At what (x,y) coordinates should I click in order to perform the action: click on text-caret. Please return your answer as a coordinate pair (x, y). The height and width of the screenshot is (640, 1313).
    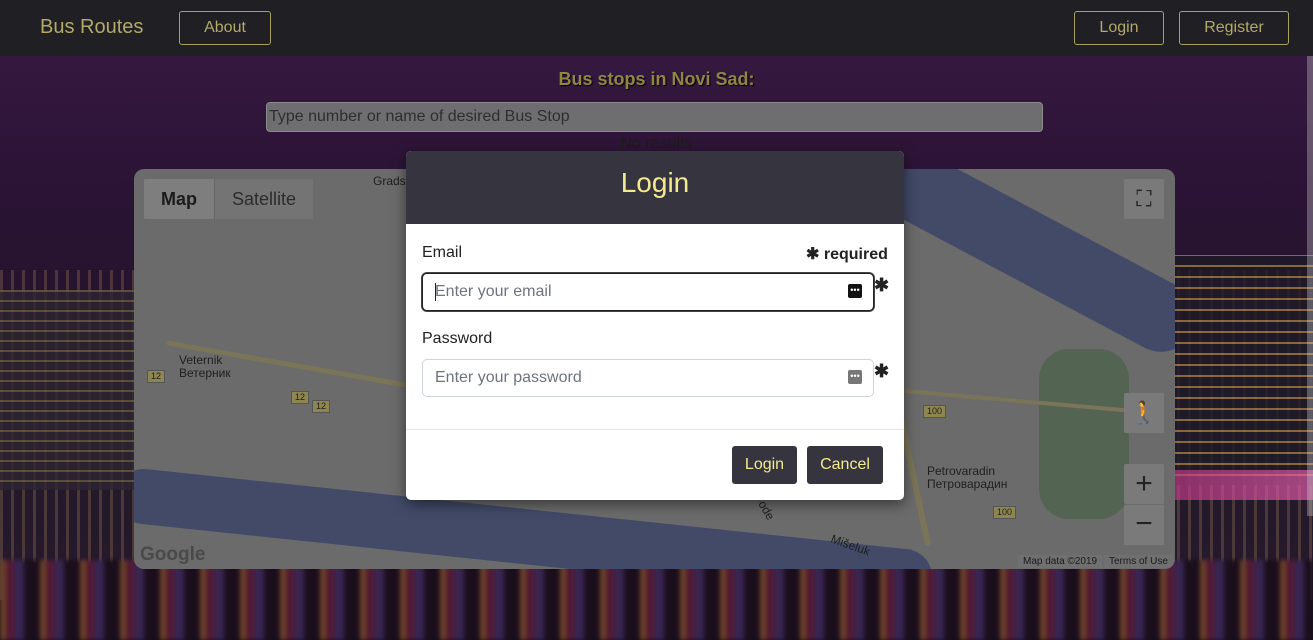
    Looking at the image, I should click on (435, 292).